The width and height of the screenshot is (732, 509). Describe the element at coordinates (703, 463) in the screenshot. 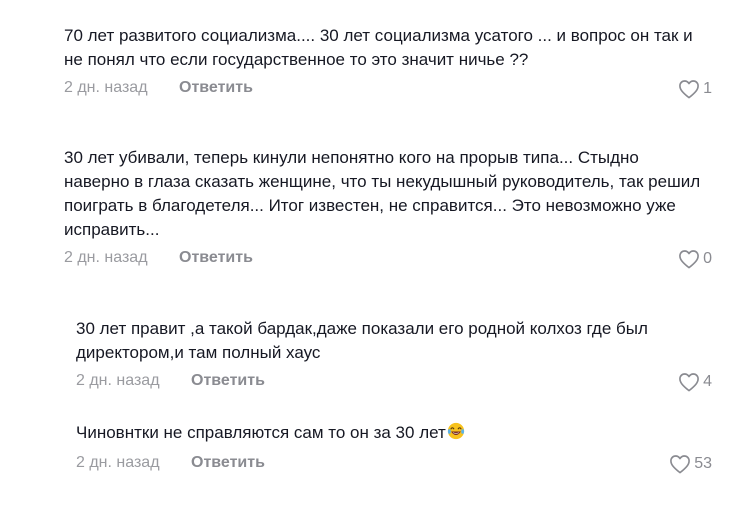

I see `like-count: 53` at that location.